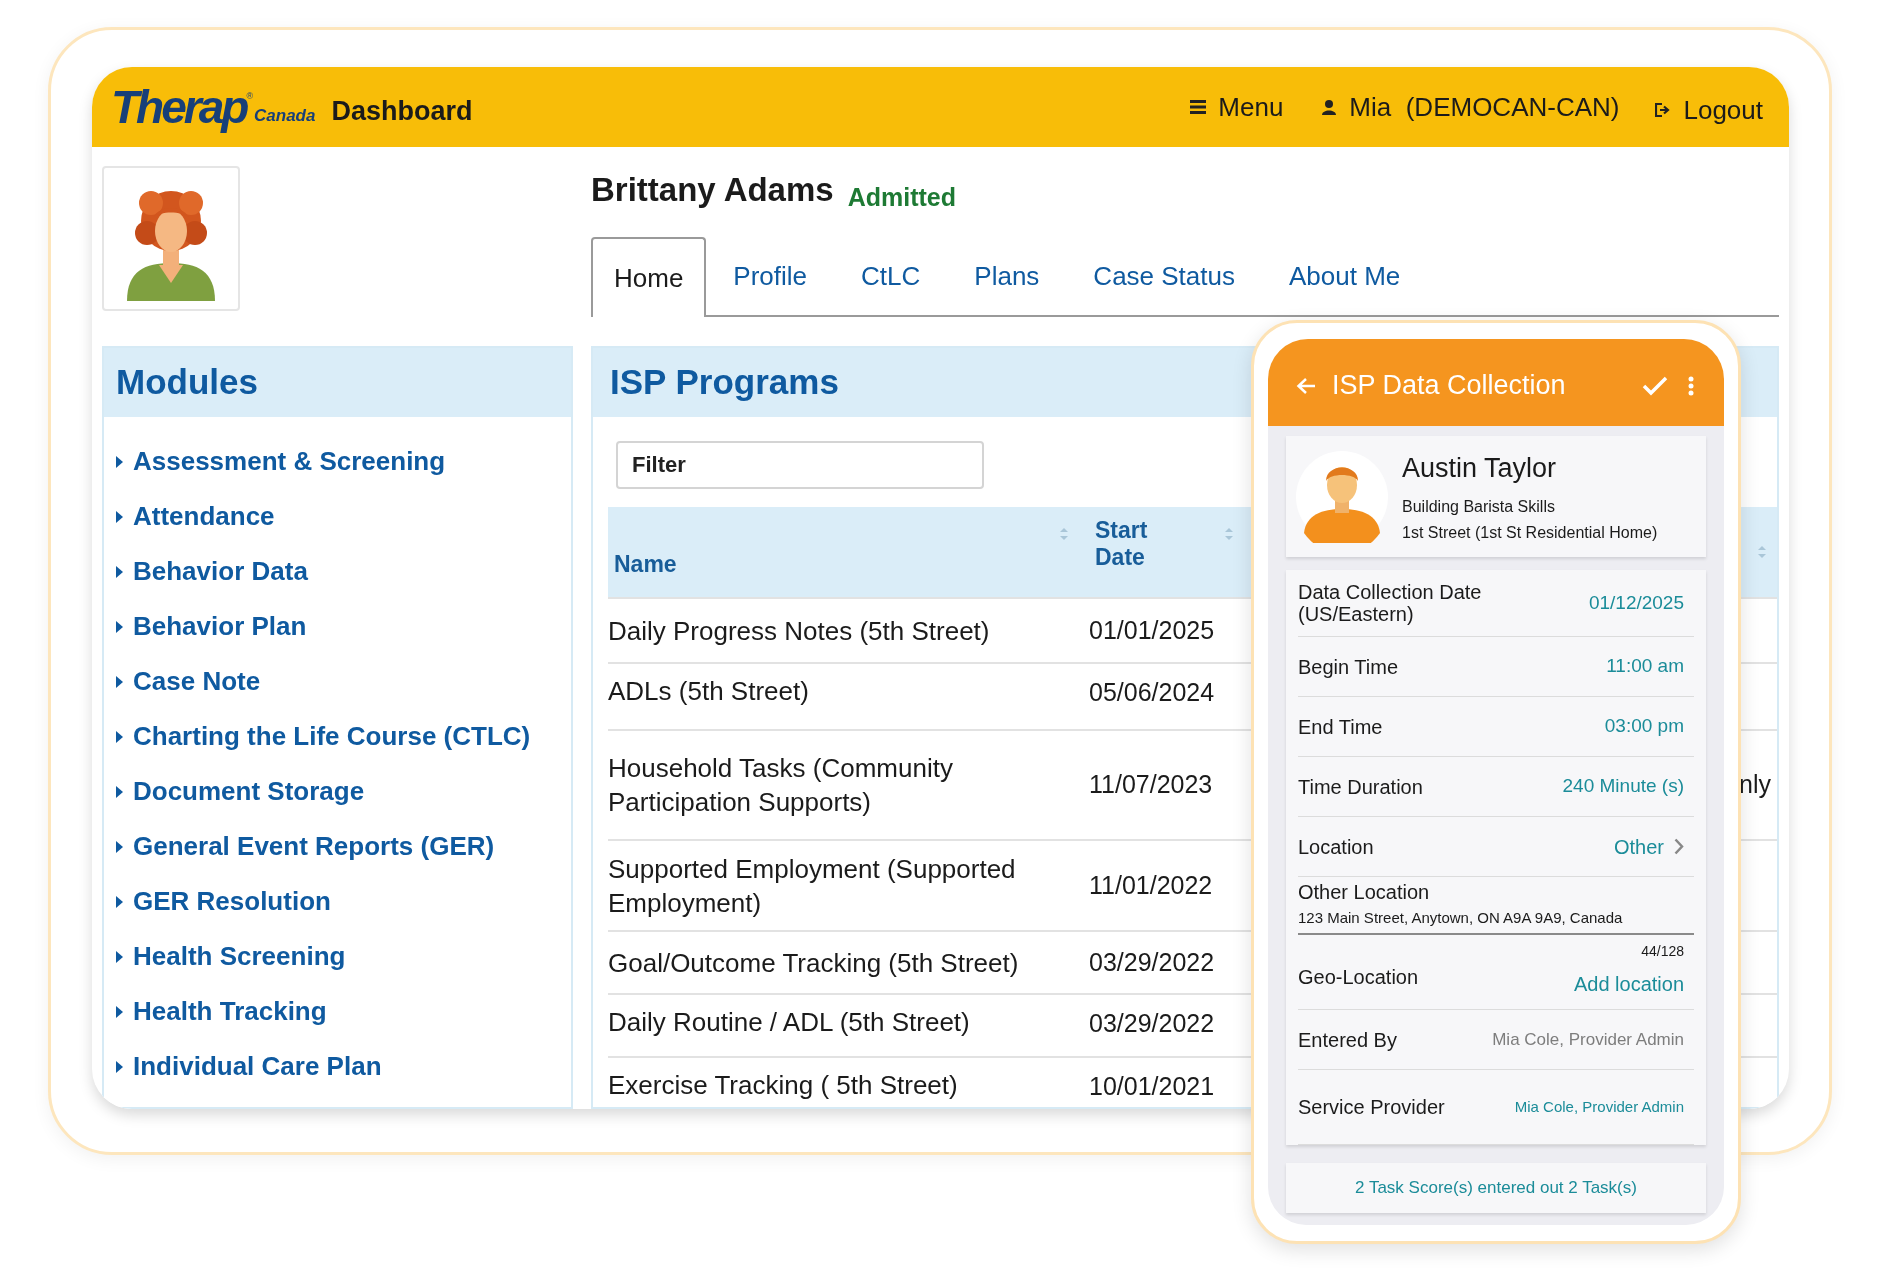 This screenshot has width=1890, height=1273. What do you see at coordinates (1336, 846) in the screenshot?
I see `field-label: Location` at bounding box center [1336, 846].